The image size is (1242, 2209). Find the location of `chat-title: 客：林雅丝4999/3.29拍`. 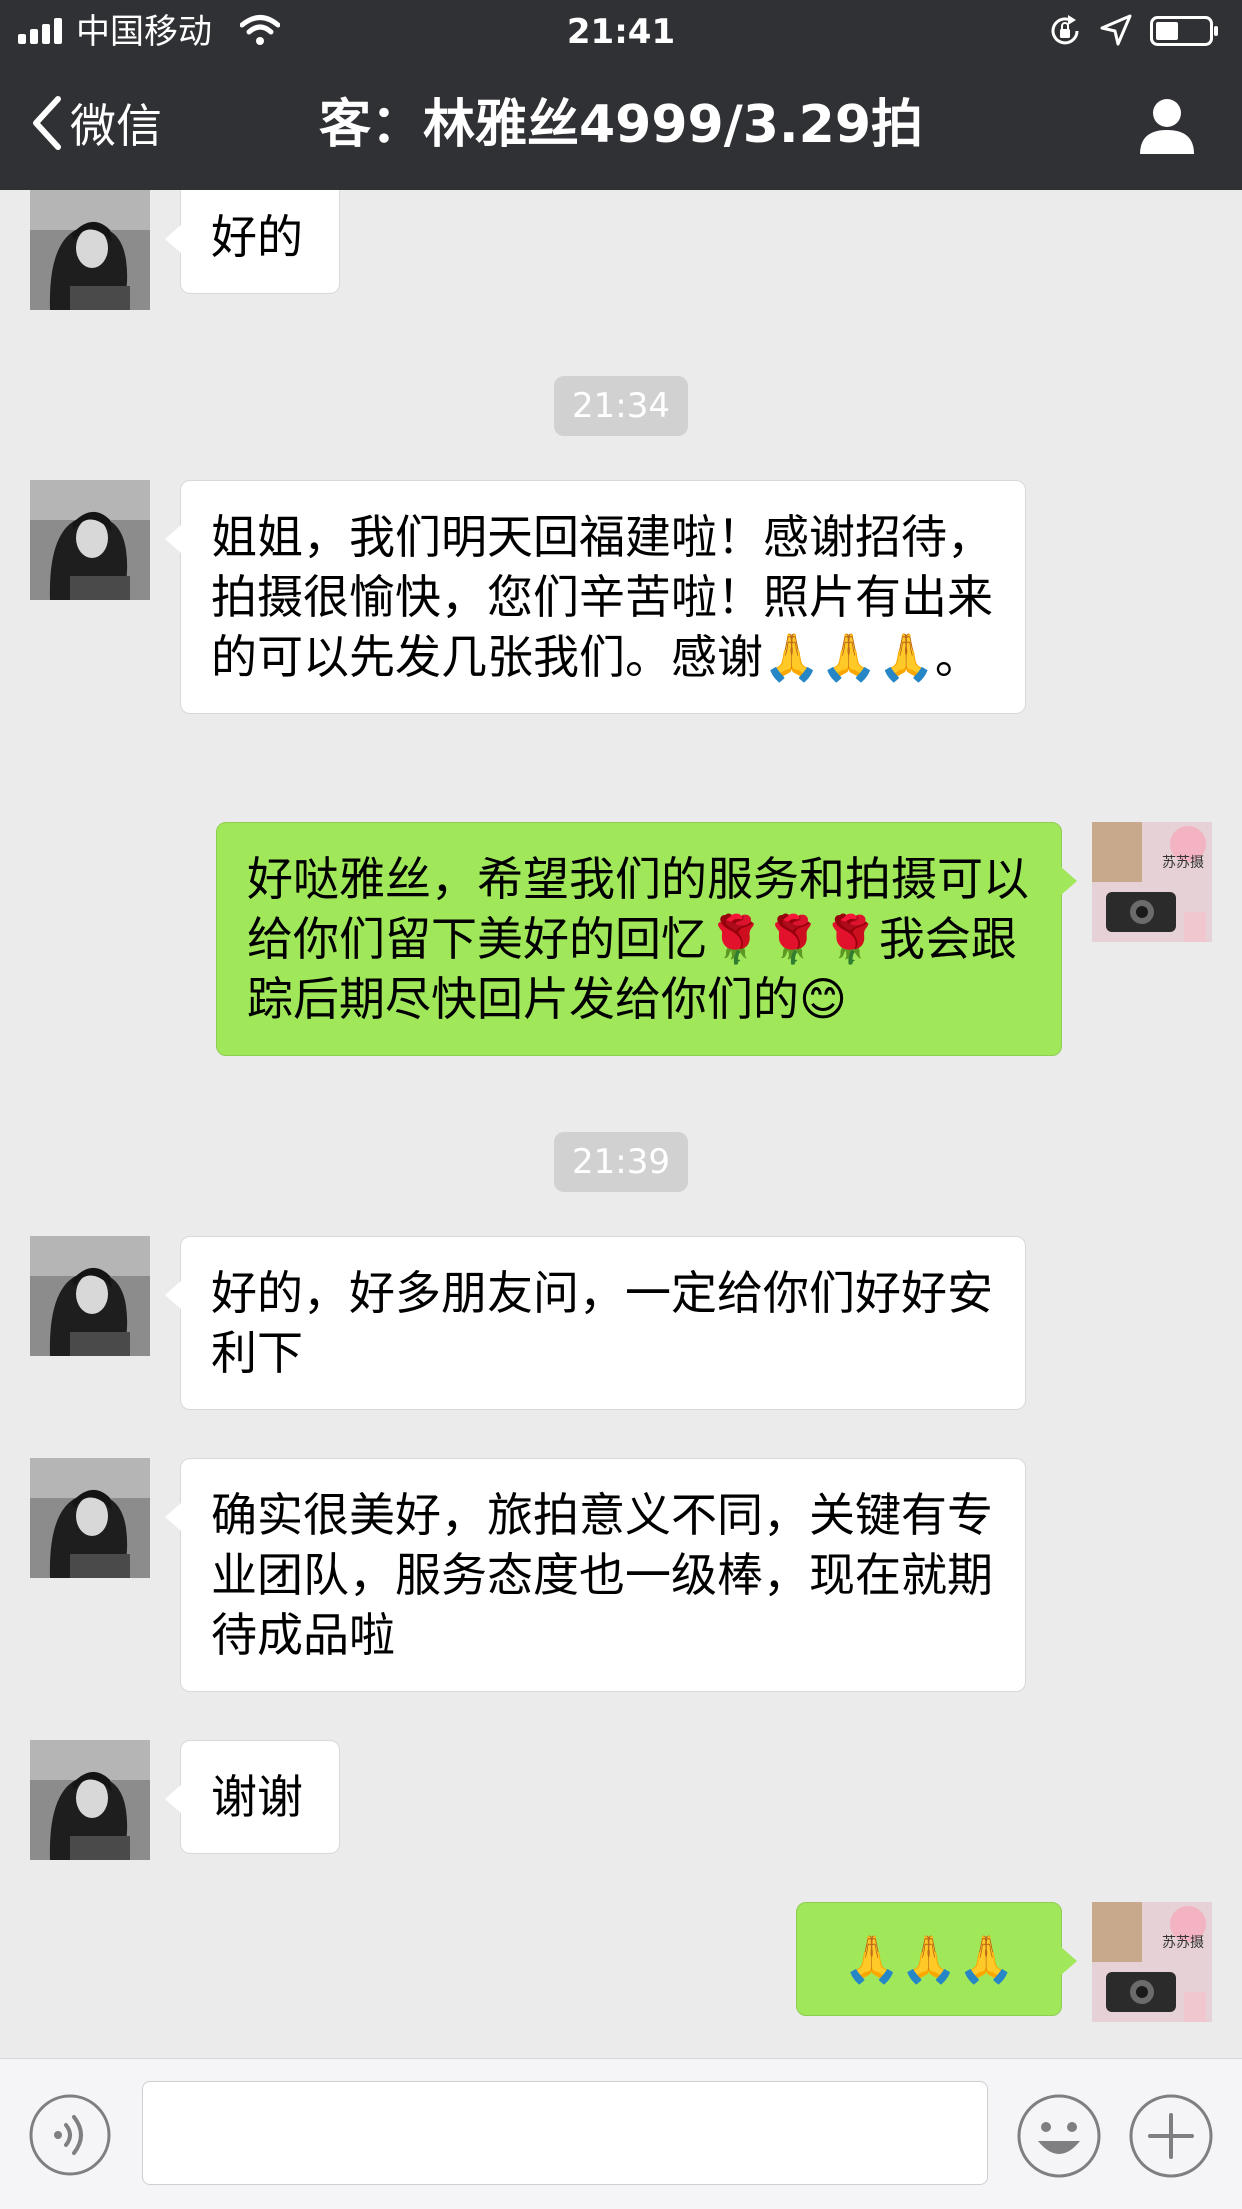

chat-title: 客：林雅丝4999/3.29拍 is located at coordinates (621, 125).